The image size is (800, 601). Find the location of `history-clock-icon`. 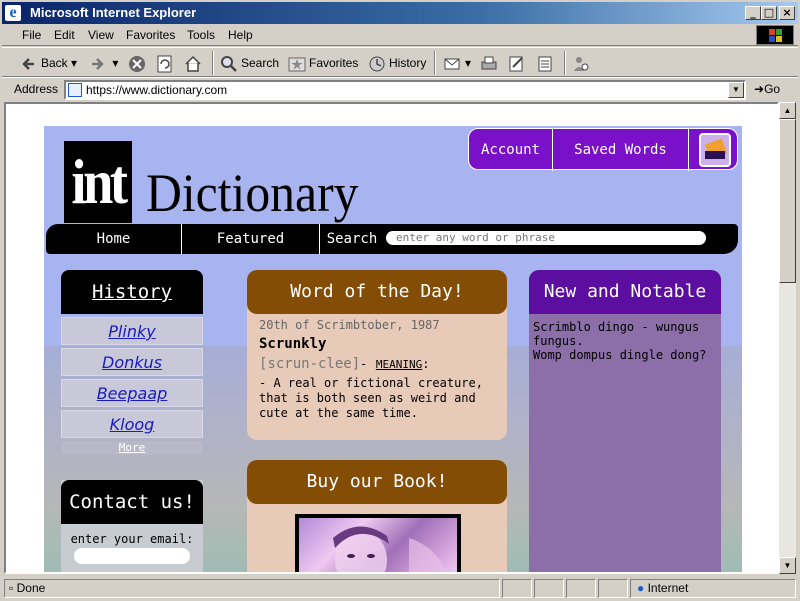

history-clock-icon is located at coordinates (377, 64).